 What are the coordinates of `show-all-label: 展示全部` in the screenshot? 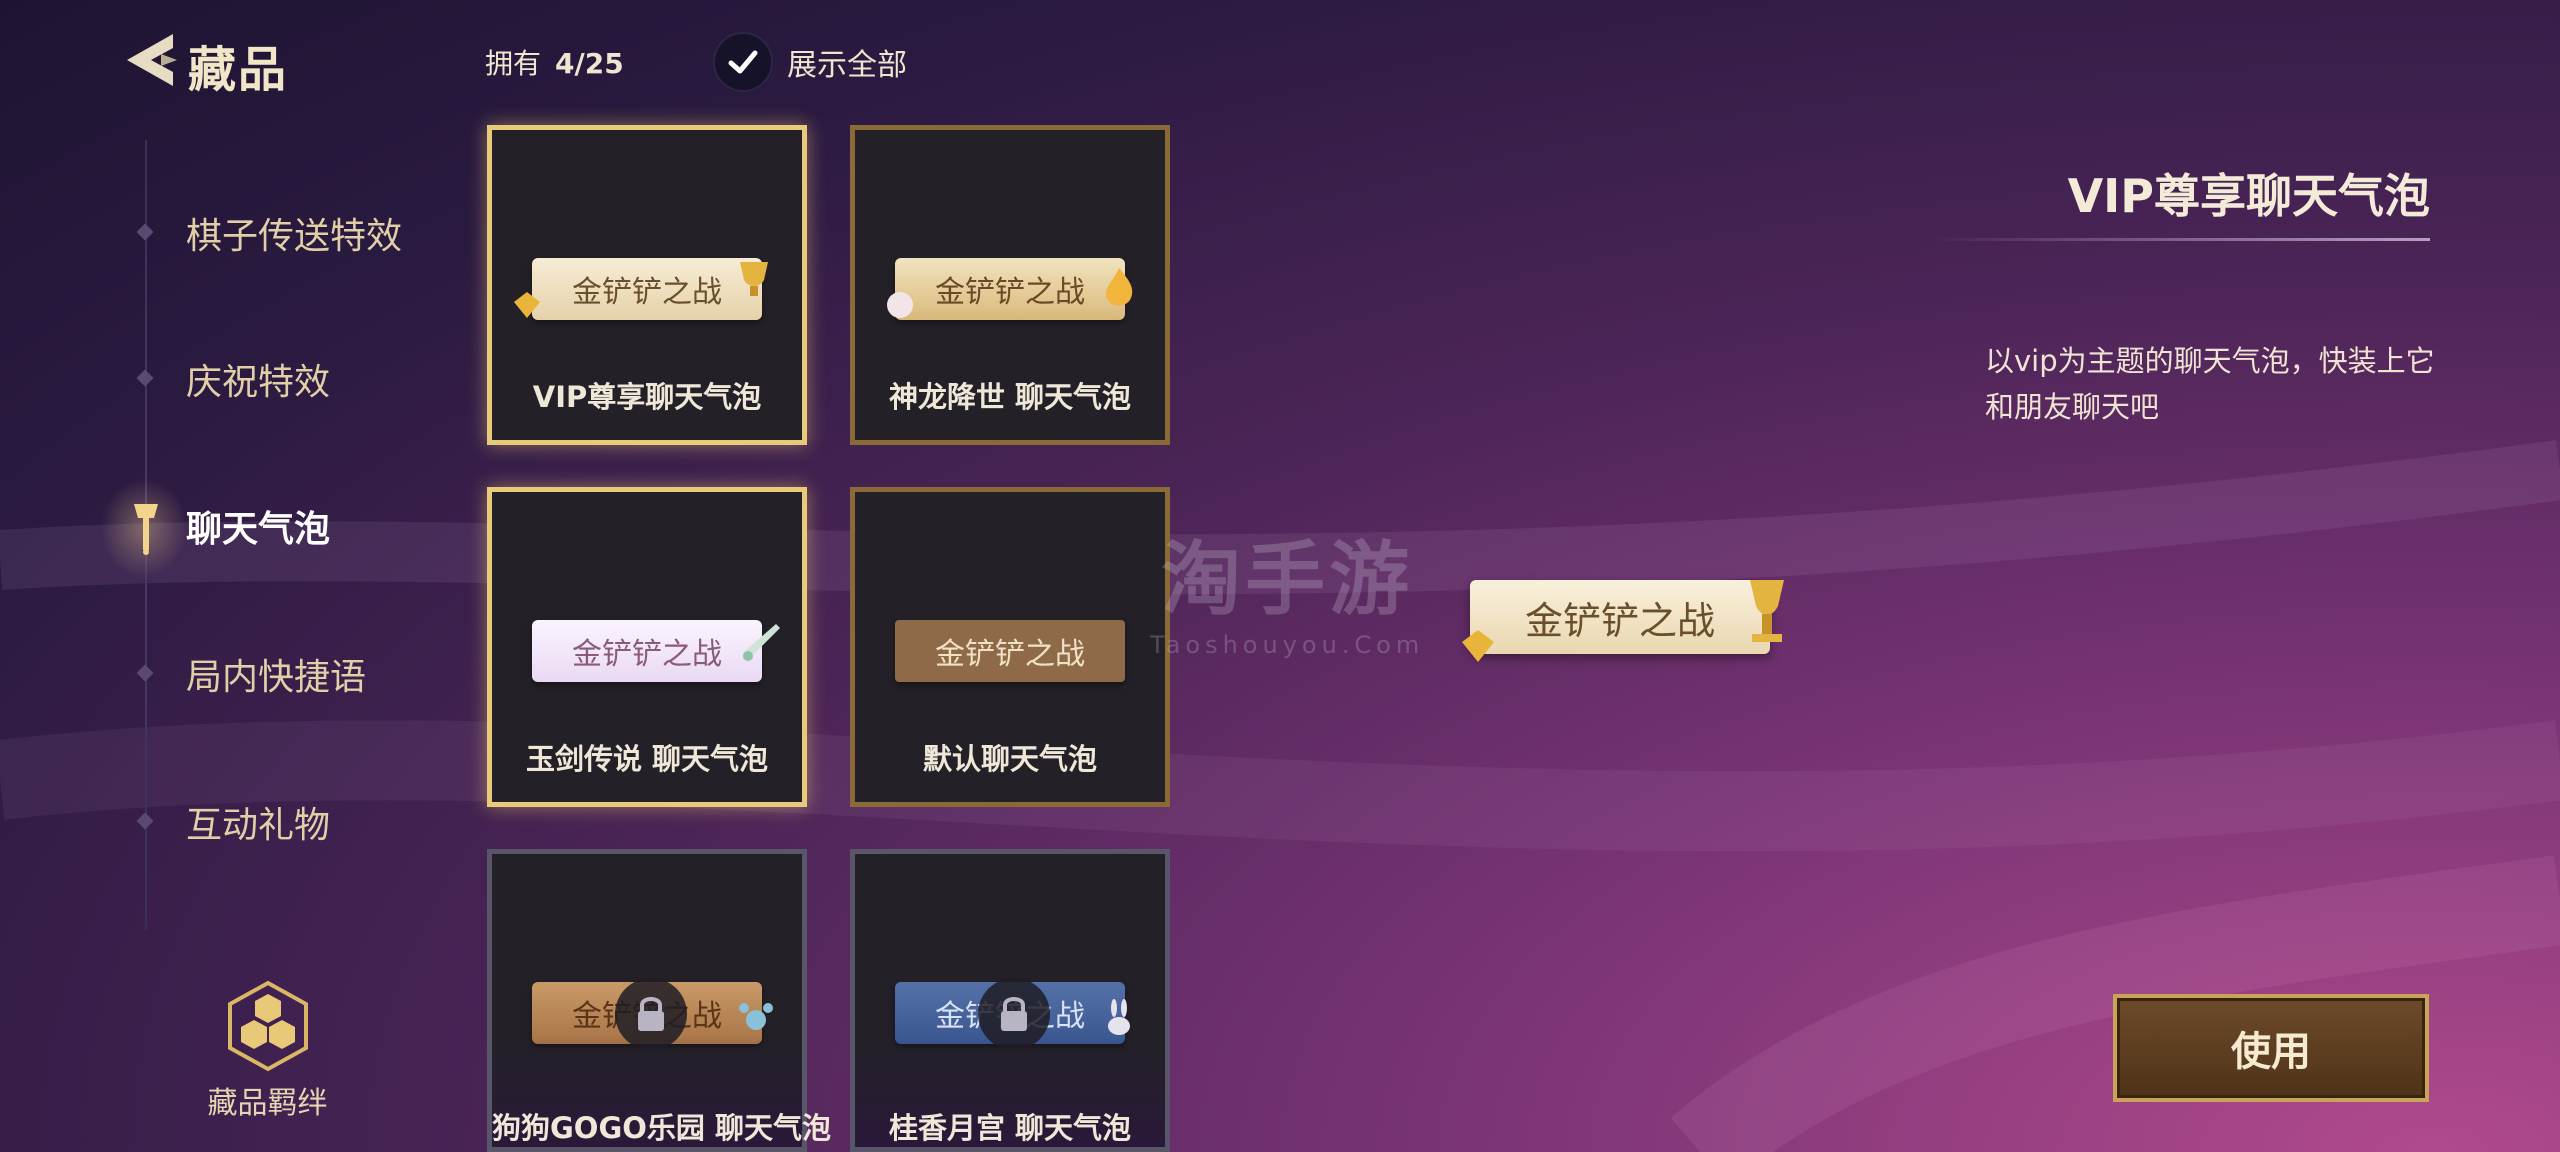 It's located at (847, 65).